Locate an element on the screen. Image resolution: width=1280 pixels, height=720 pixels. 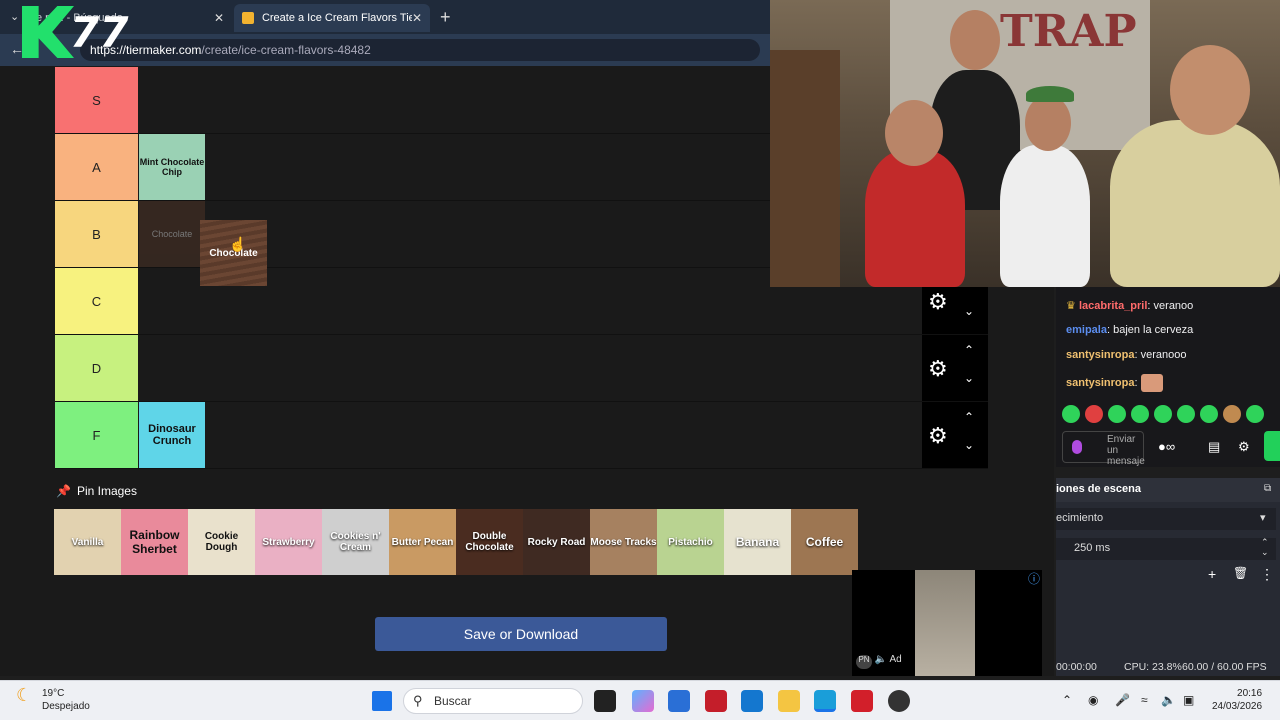
tab-tiermaker: Create a Ice Cream Flavors Tier List ✕ is located at coordinates (332, 18).